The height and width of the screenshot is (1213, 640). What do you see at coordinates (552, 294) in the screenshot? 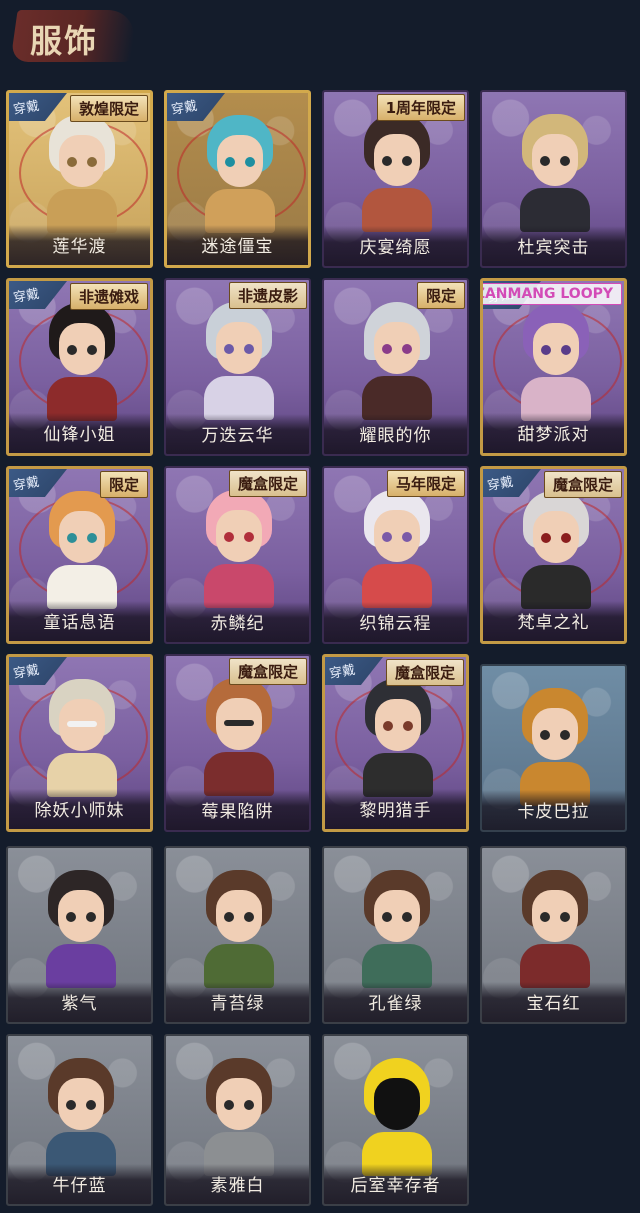
I see `collab-logo: ZANMANG LOOPY` at bounding box center [552, 294].